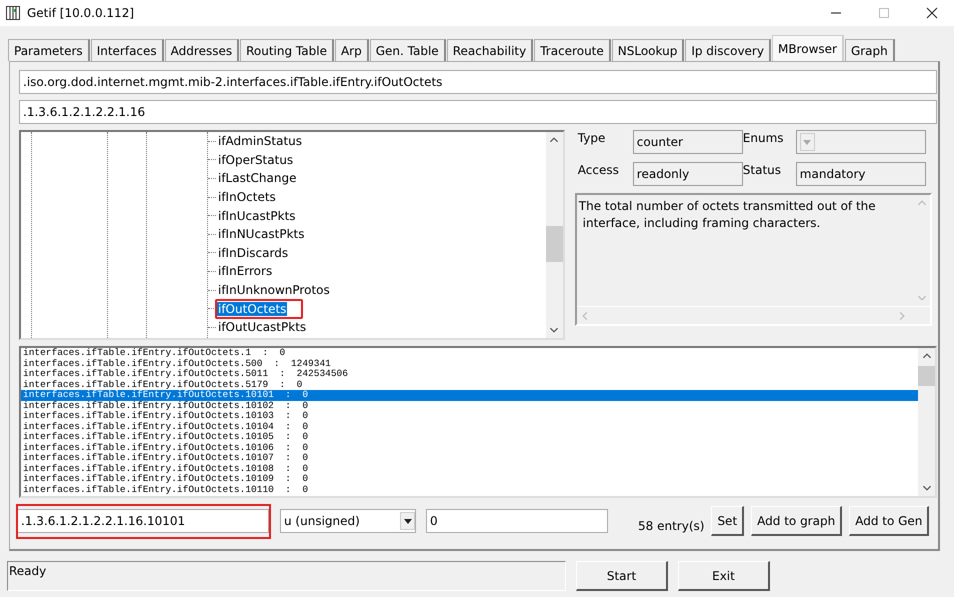 The height and width of the screenshot is (597, 954). What do you see at coordinates (260, 141) in the screenshot?
I see `tree-item: ifAdminStatus` at bounding box center [260, 141].